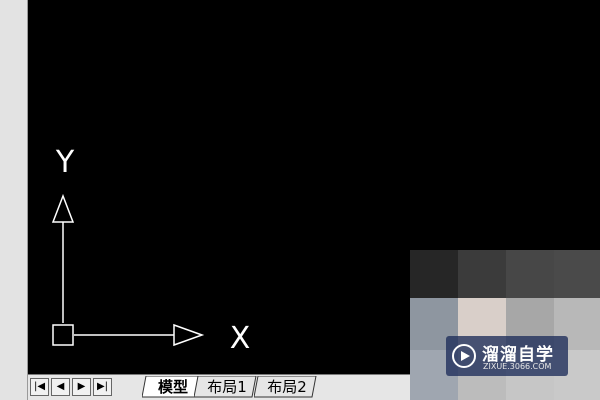  What do you see at coordinates (507, 356) in the screenshot?
I see `watermark-badge: 溜溜自学 ZIXUE.3066.COM` at bounding box center [507, 356].